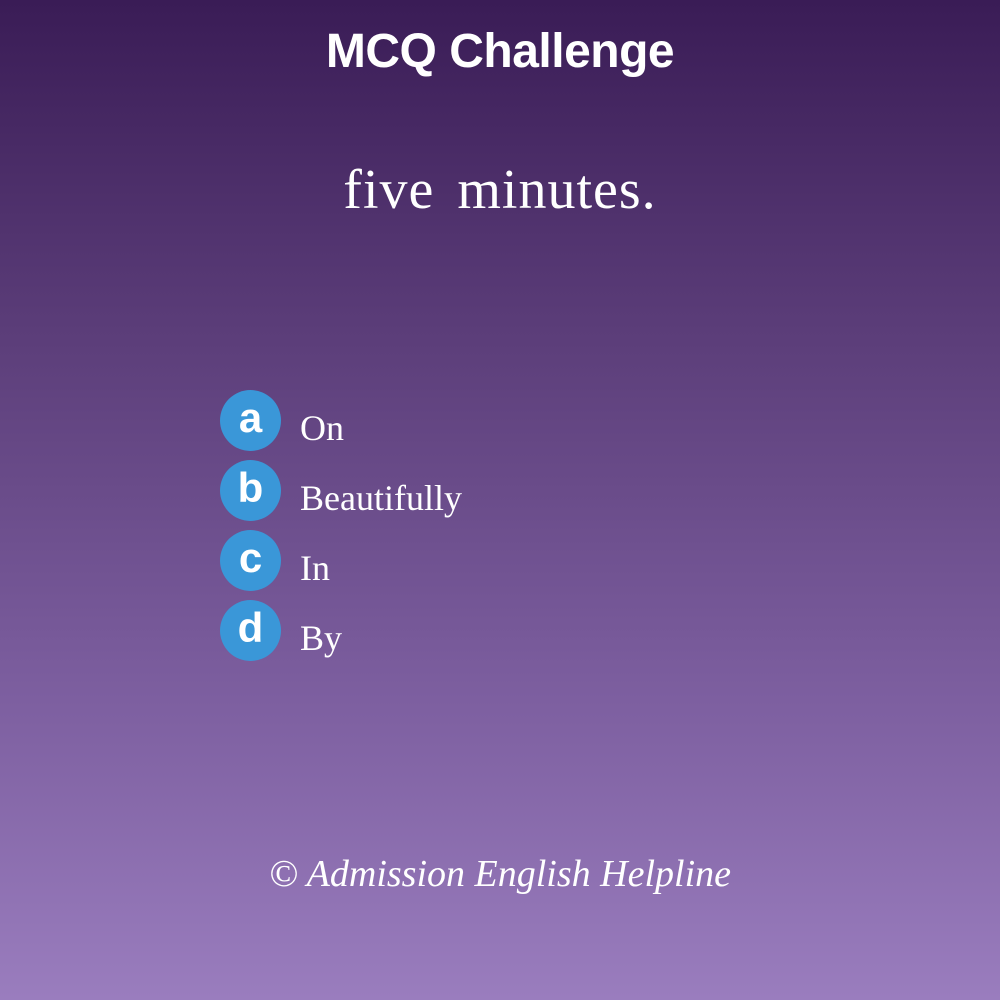 The height and width of the screenshot is (1000, 1000). I want to click on option-a-badge: a, so click(250, 420).